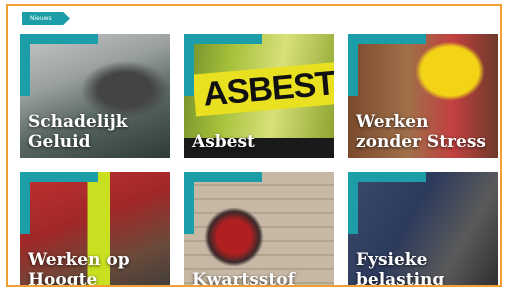  I want to click on tile-title: Werken zonder Stress, so click(421, 132).